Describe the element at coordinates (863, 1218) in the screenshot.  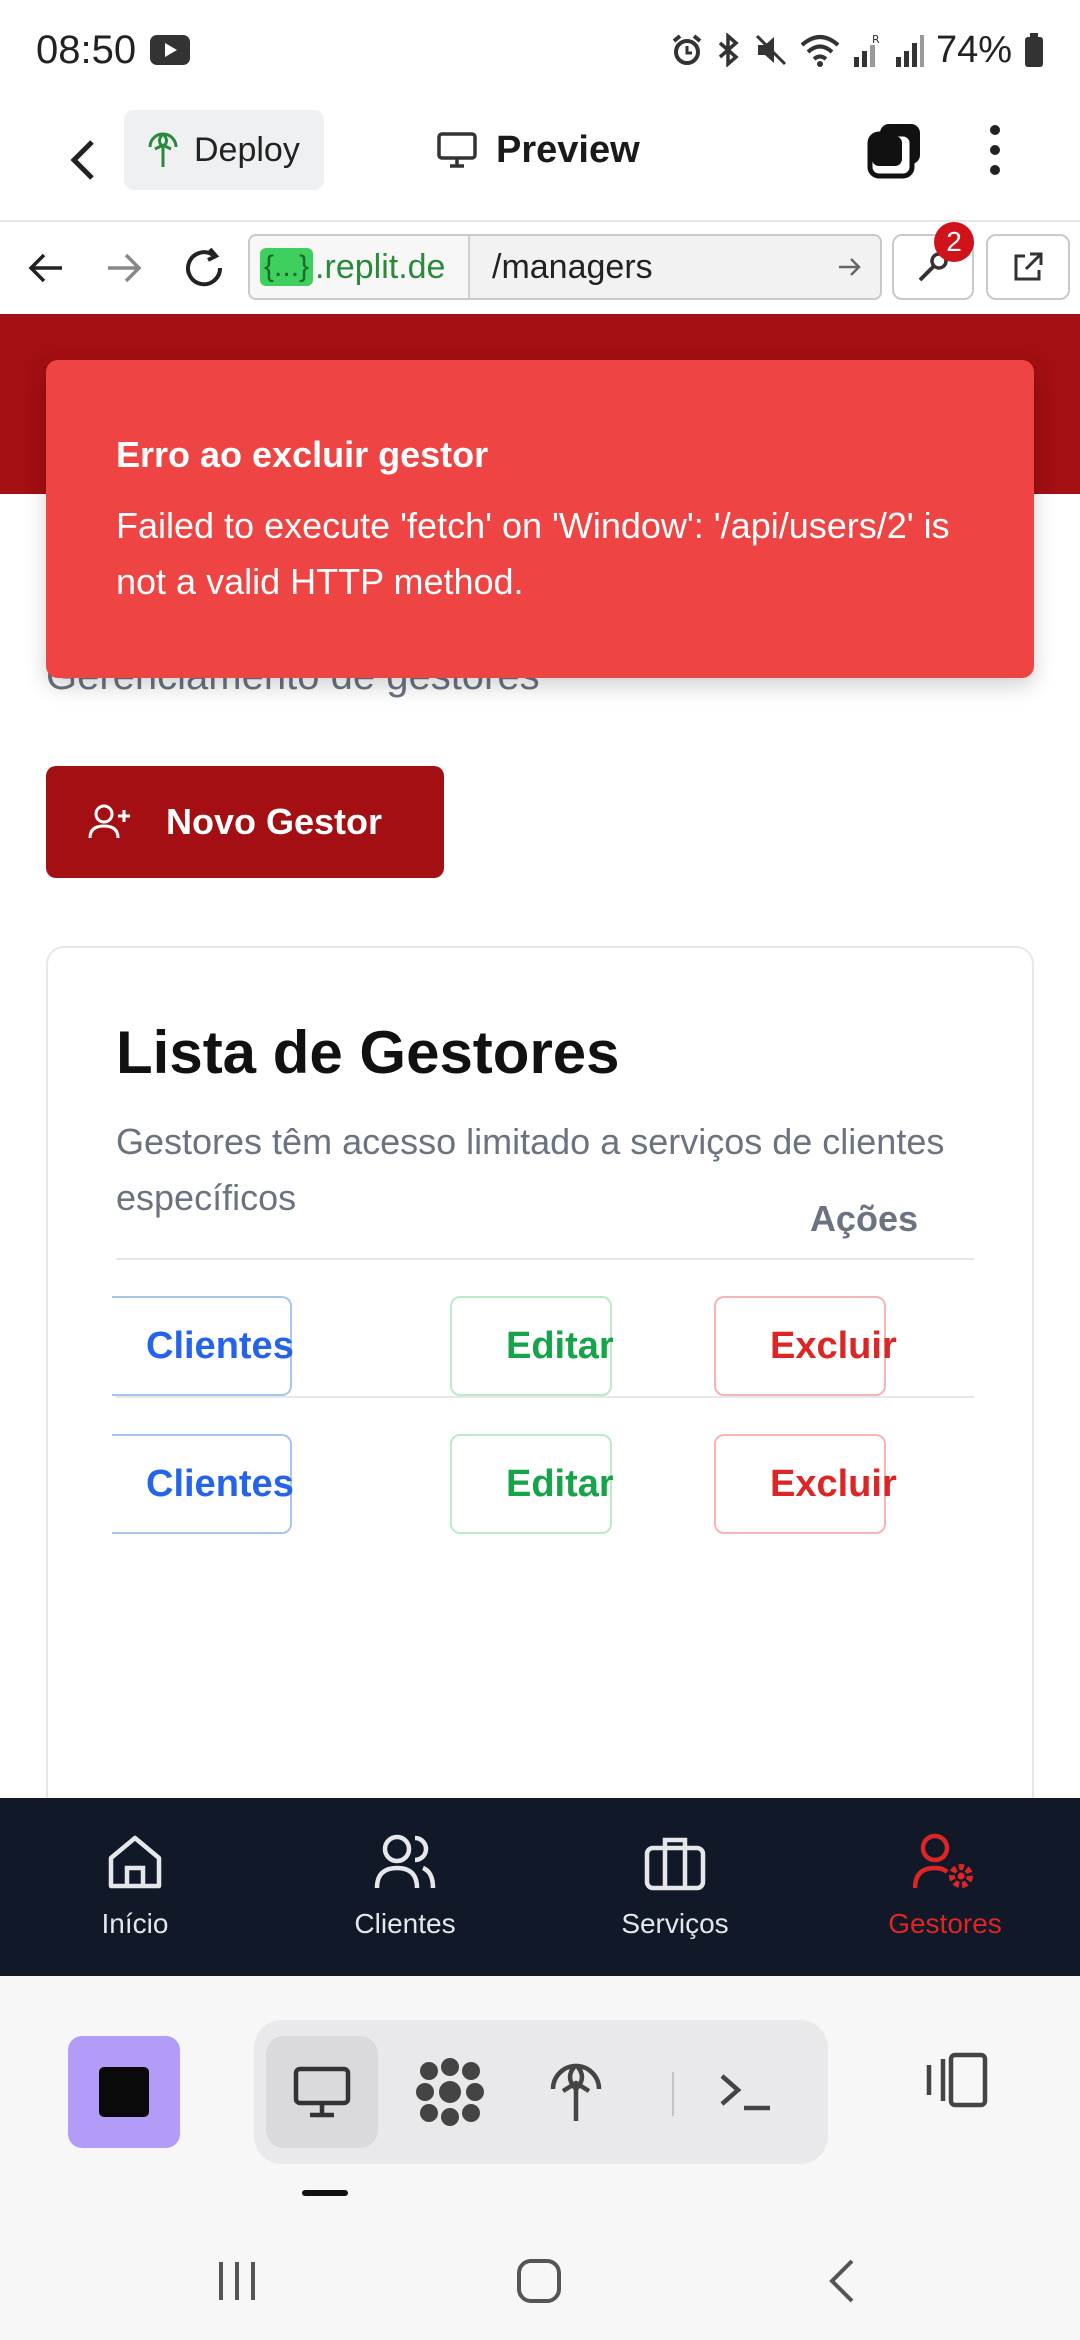
I see `actions-column-header: Ações` at that location.